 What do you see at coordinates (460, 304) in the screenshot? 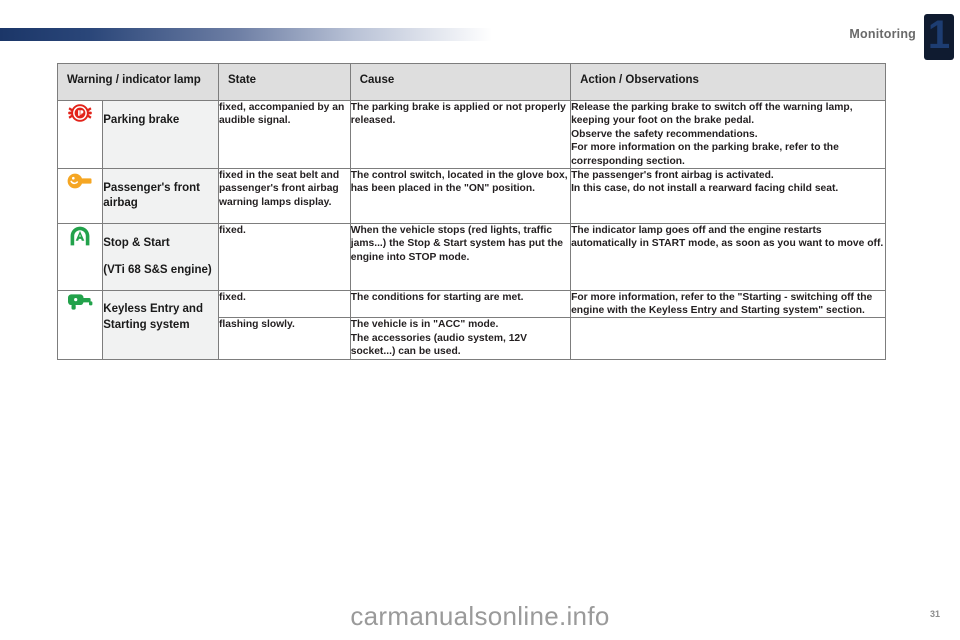
I see `lamp-cause-cell: The conditions for starting are met.` at bounding box center [460, 304].